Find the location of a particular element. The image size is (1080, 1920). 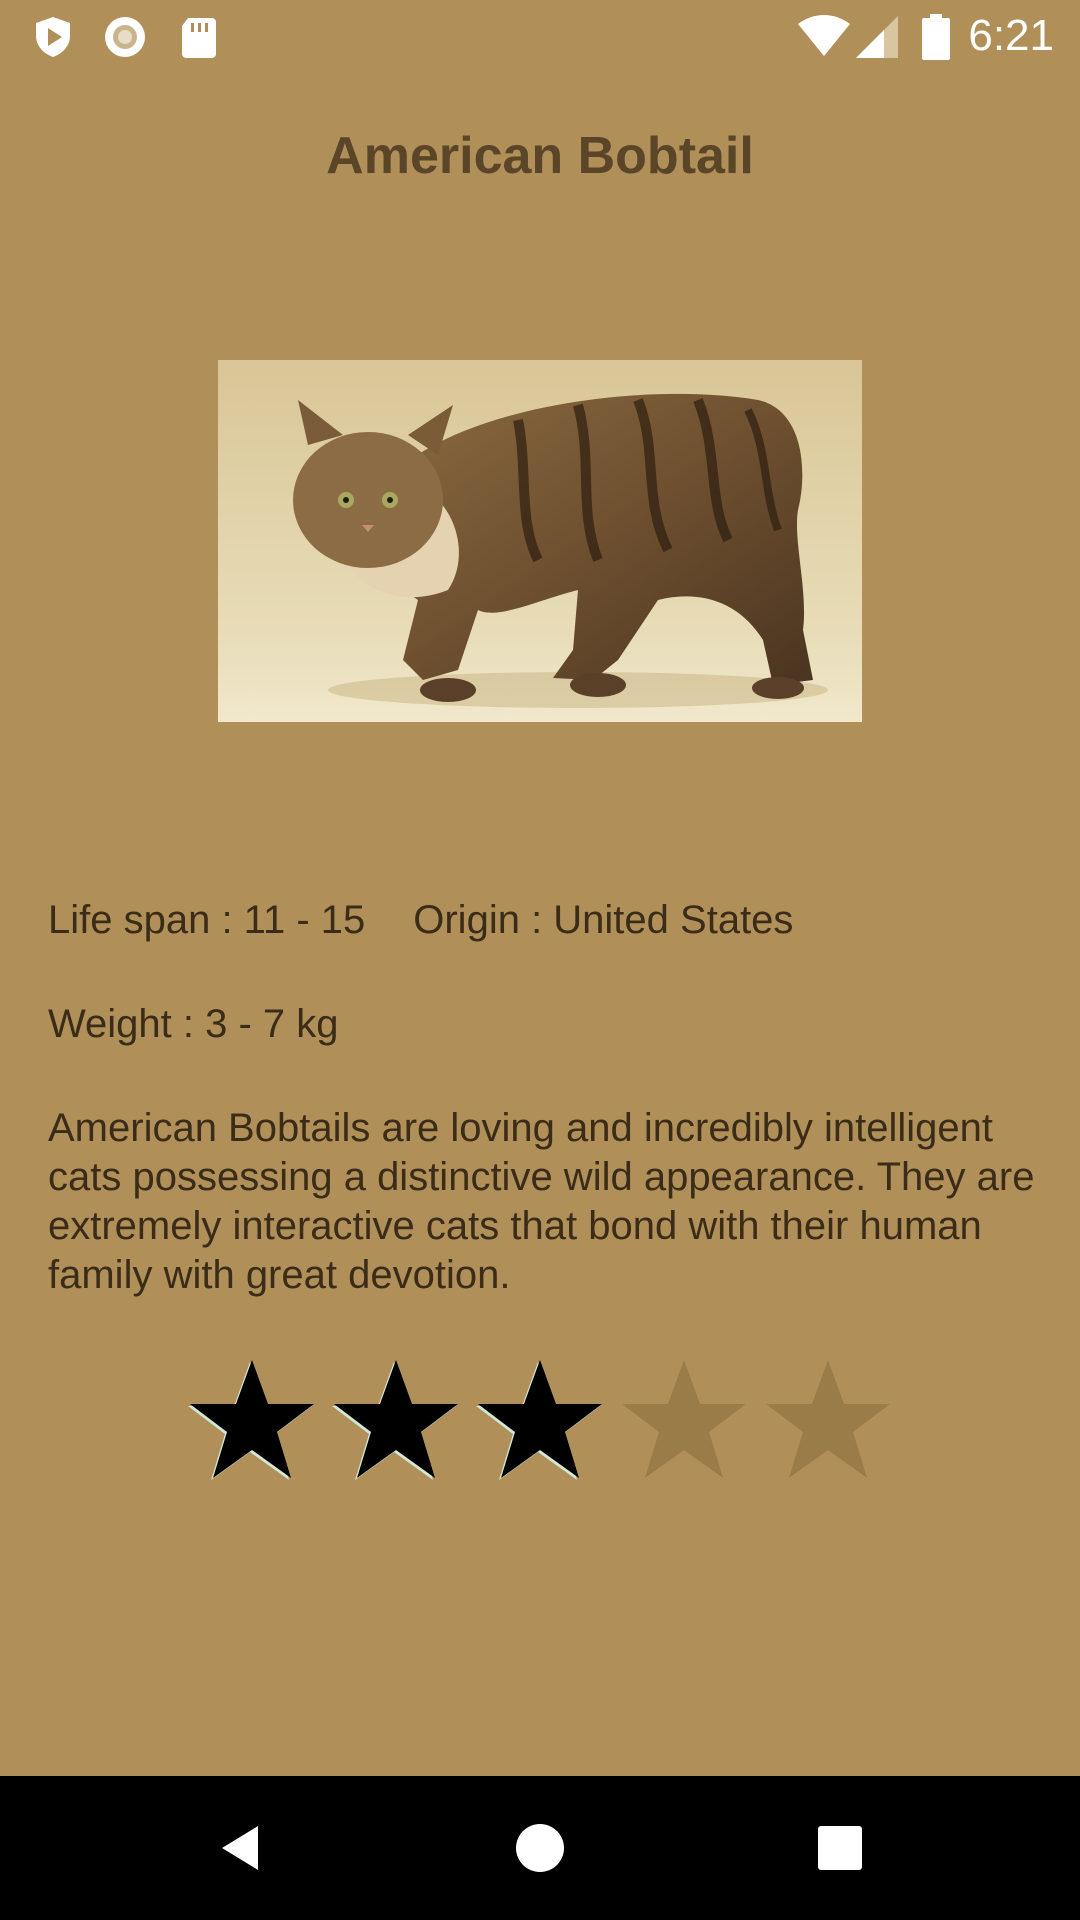

life-span-text: Life span : 11 - 15 is located at coordinates (207, 920).